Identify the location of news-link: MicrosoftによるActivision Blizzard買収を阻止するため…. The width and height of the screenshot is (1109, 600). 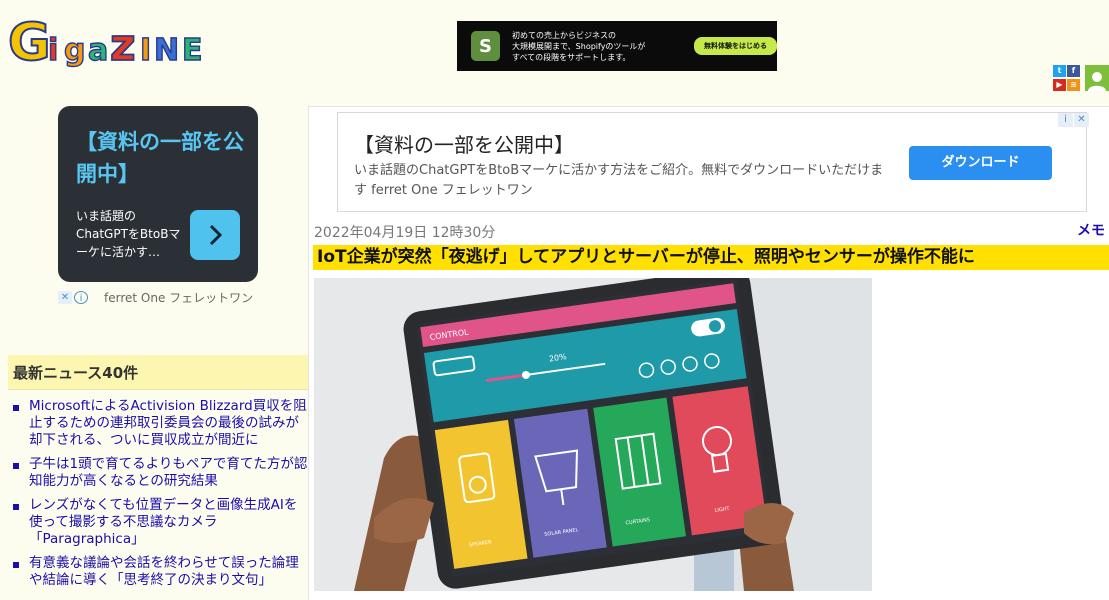
(168, 423).